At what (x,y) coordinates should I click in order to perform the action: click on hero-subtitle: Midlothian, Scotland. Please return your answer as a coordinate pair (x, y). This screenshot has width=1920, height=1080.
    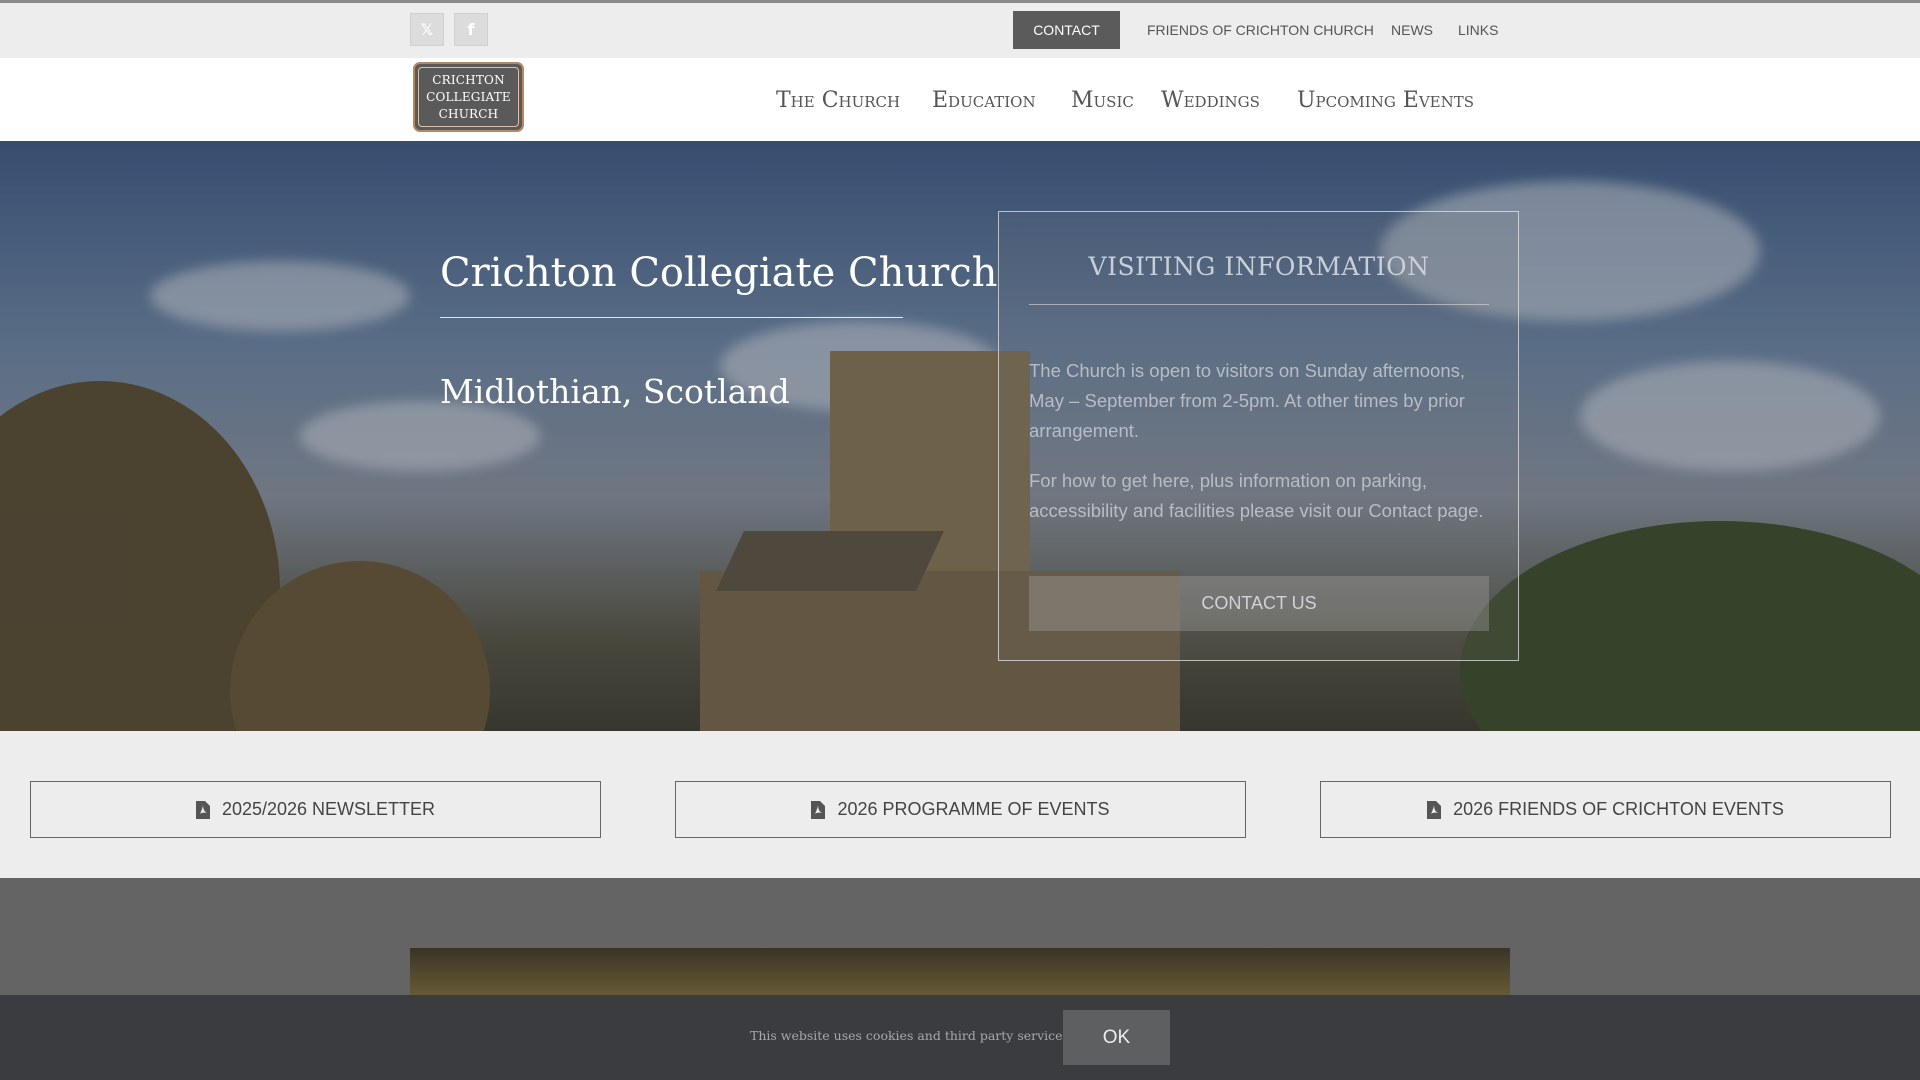
    Looking at the image, I should click on (615, 391).